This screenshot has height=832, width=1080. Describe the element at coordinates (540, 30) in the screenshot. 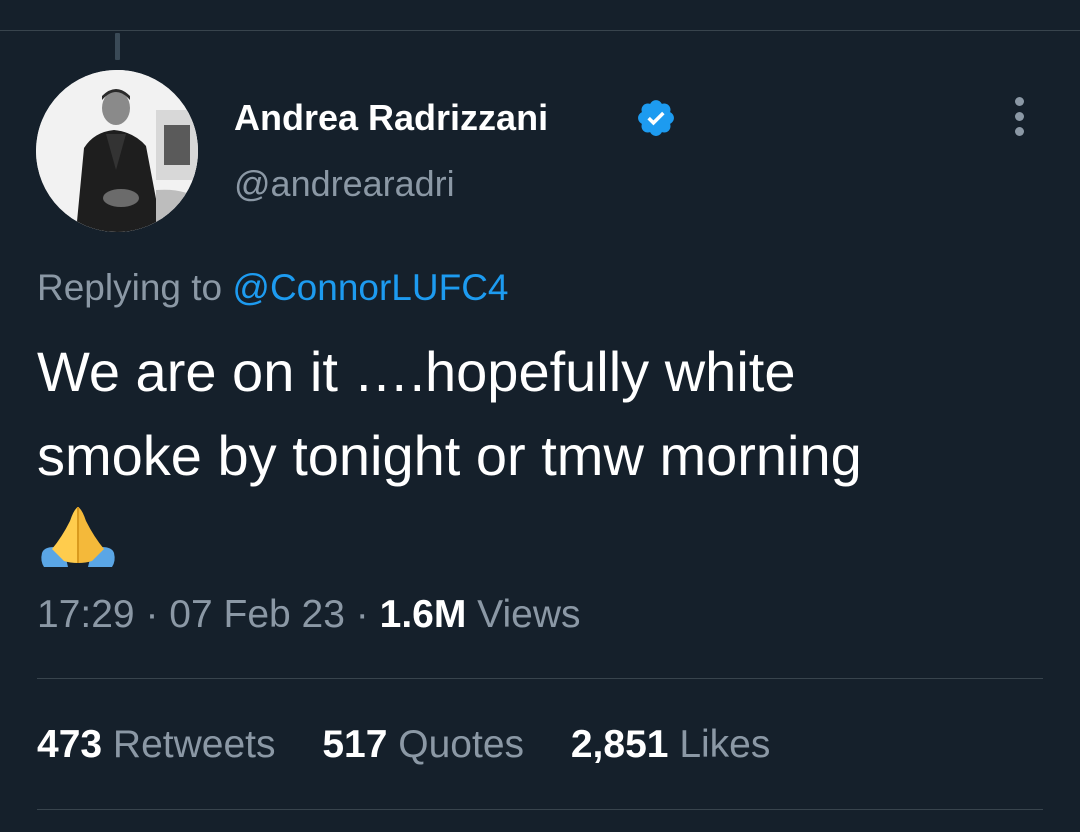

I see `top-divider` at that location.